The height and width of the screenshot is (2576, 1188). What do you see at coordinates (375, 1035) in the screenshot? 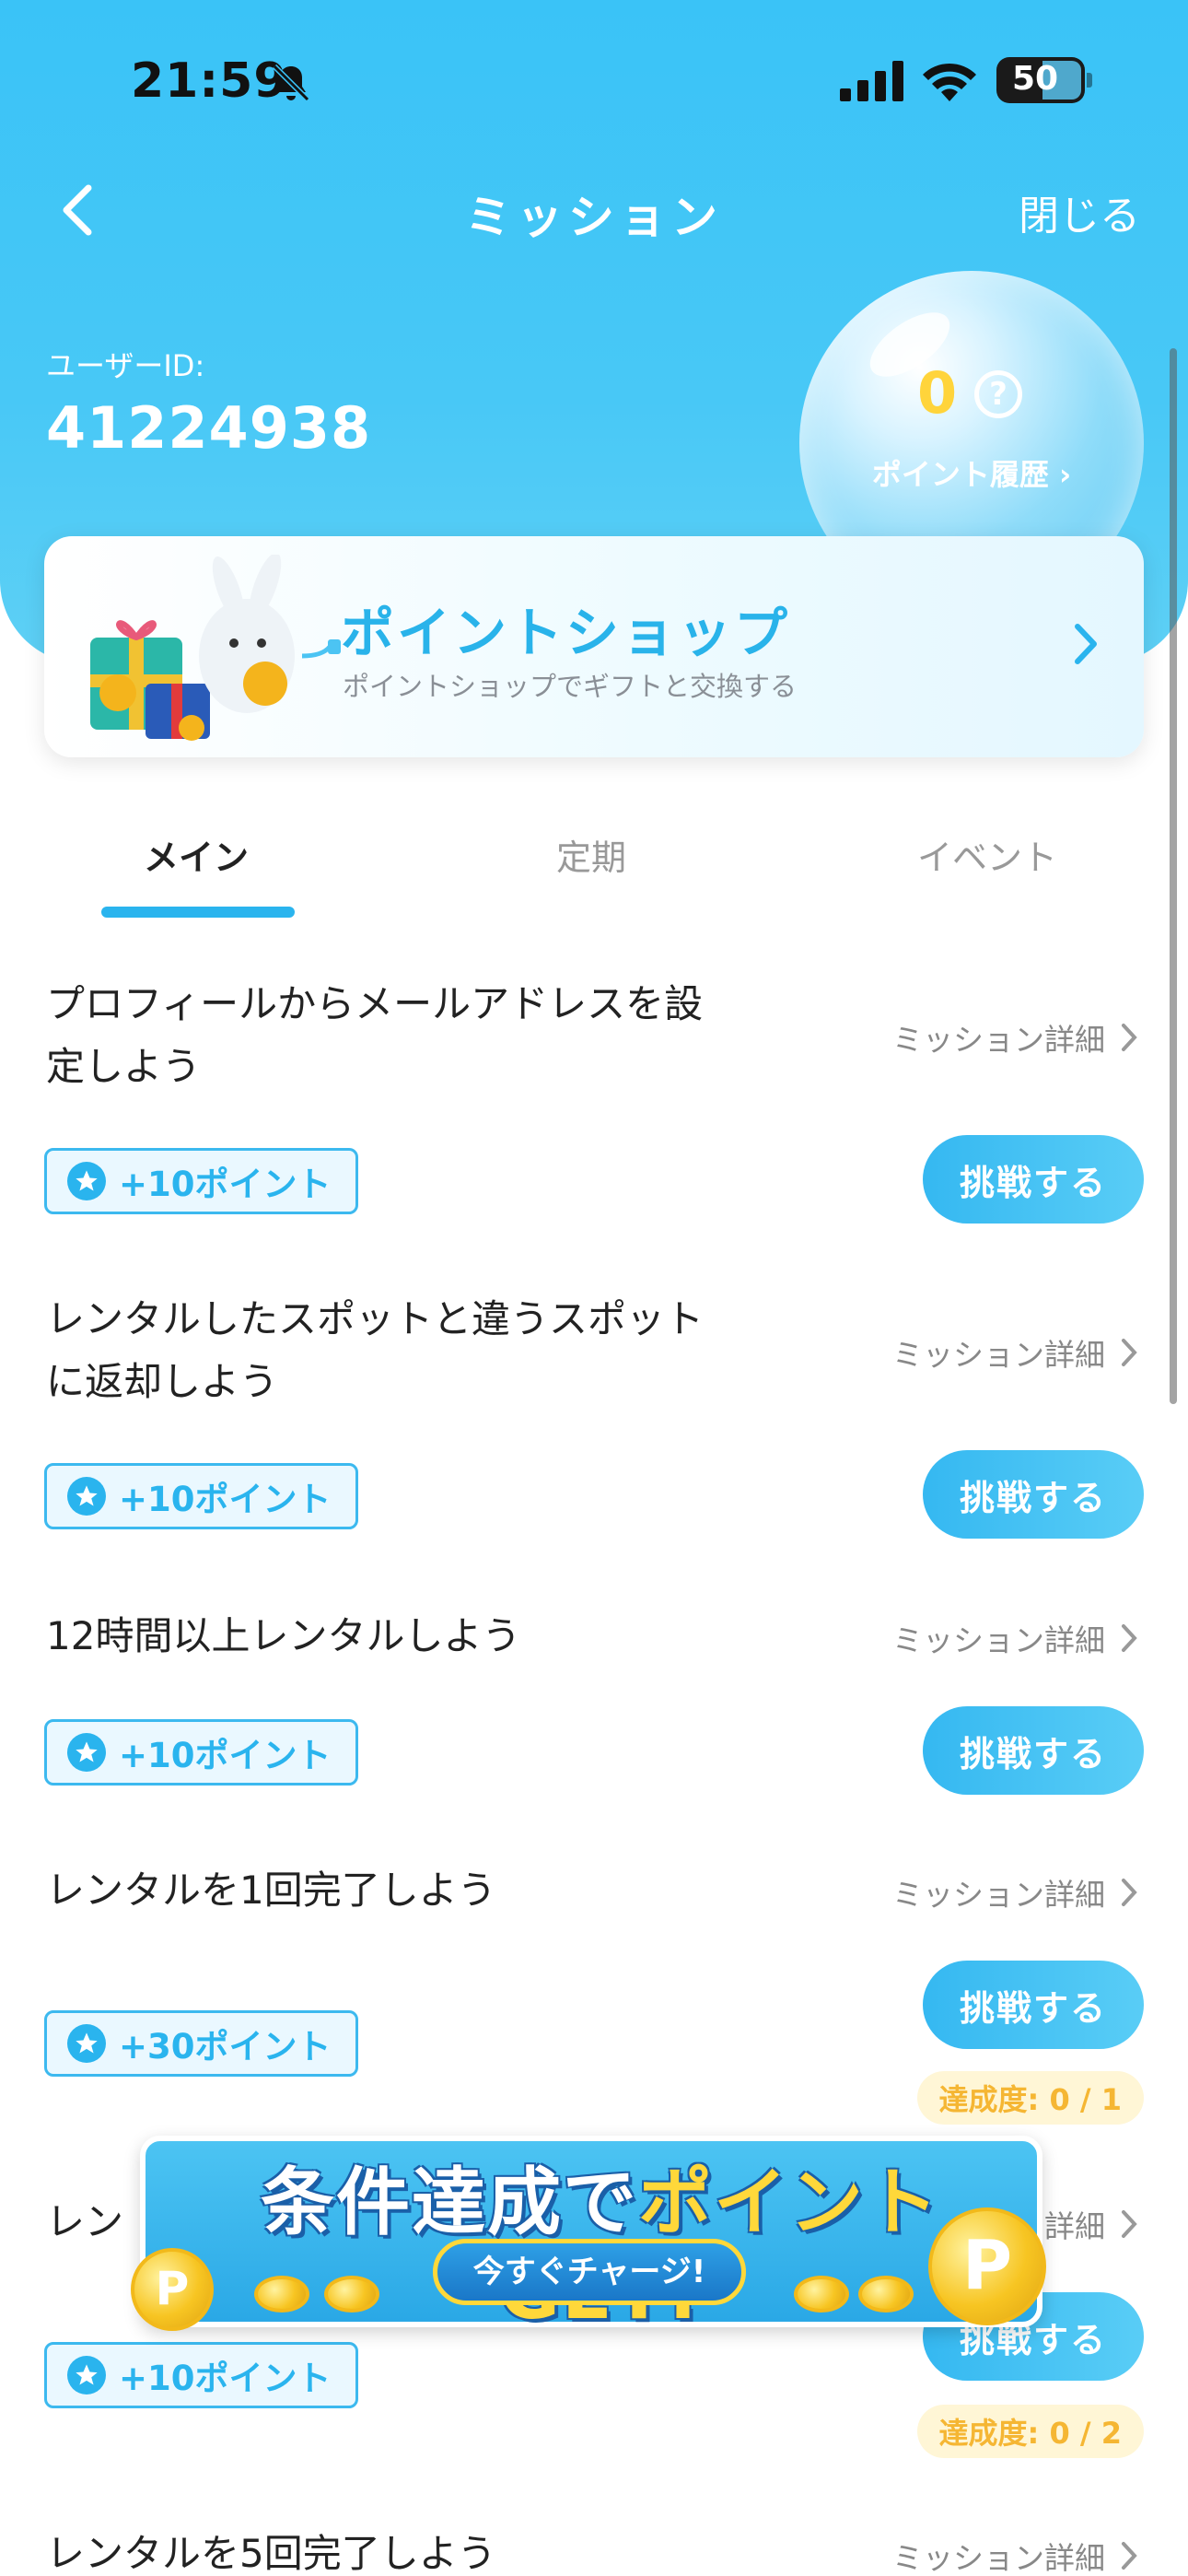
I see `mission-title: プロフィールからメールアドレスを設定しよう` at bounding box center [375, 1035].